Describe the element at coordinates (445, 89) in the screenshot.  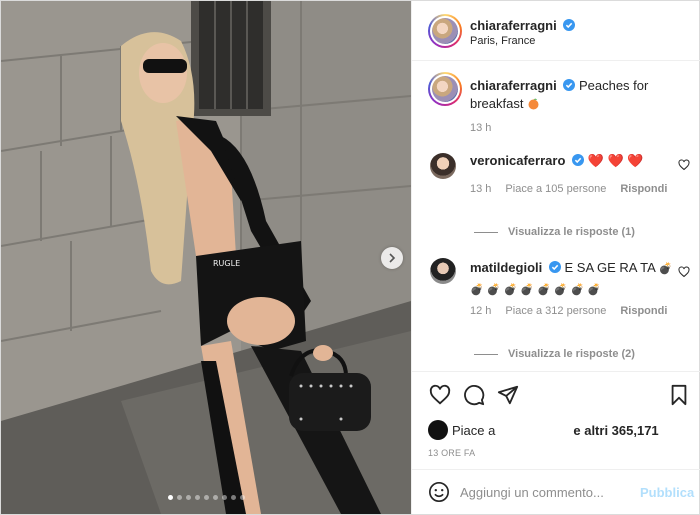
I see `caption-avatar` at that location.